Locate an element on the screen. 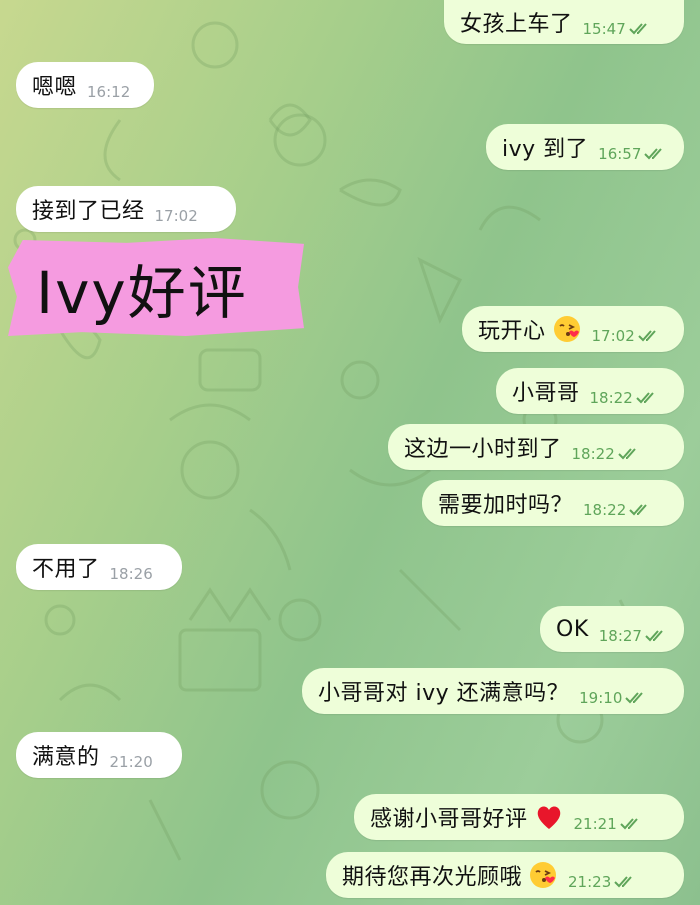 This screenshot has height=905, width=700. message-time: 21:23 is located at coordinates (590, 882).